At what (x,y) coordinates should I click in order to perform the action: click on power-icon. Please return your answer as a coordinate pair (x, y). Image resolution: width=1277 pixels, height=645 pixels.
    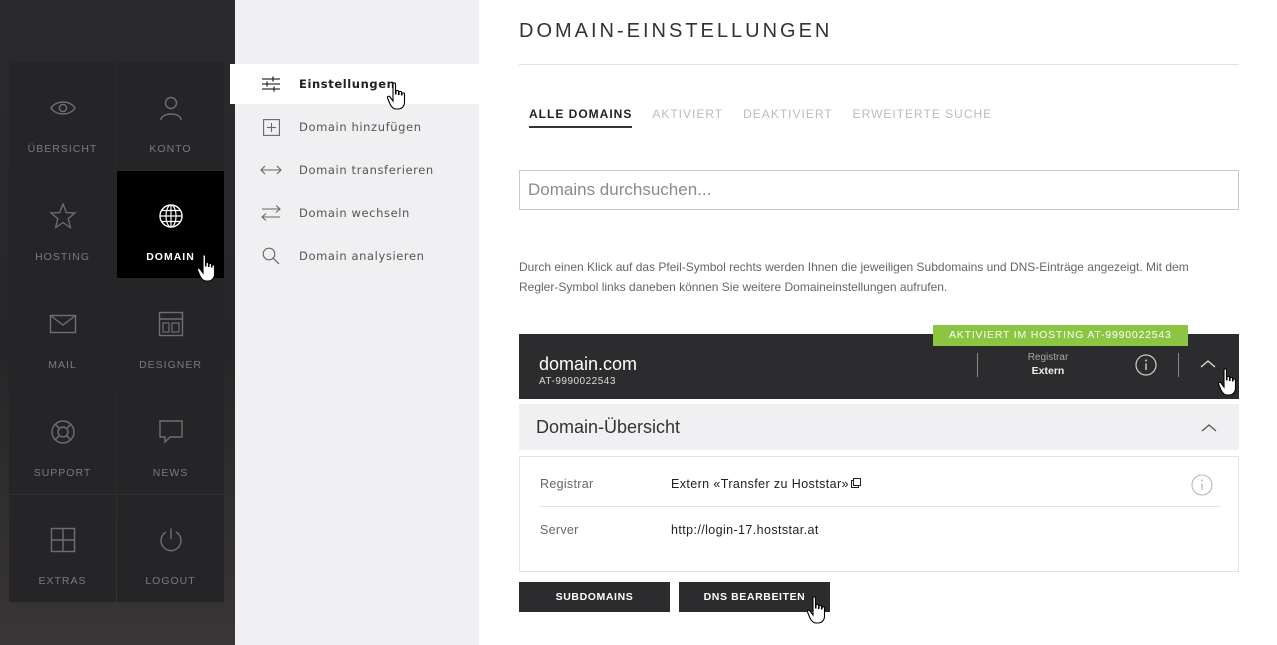
    Looking at the image, I should click on (171, 540).